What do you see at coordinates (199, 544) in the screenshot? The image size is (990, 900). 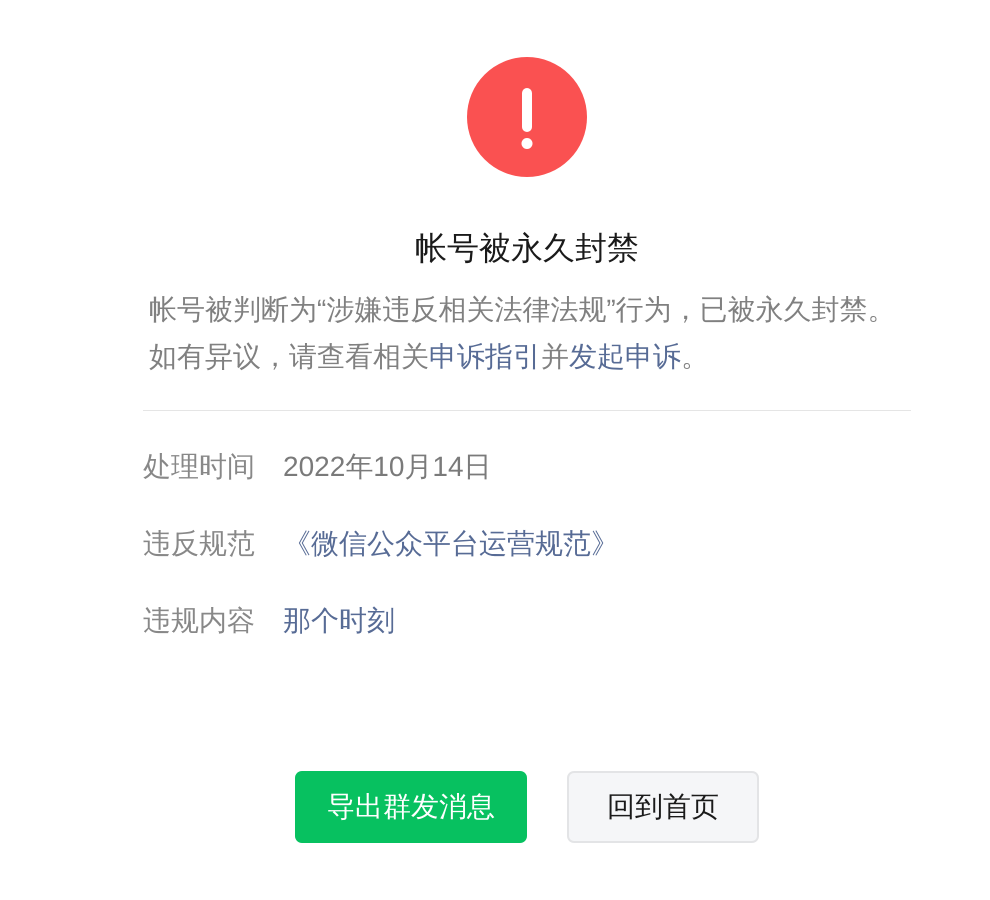 I see `detail-label: 违反规范` at bounding box center [199, 544].